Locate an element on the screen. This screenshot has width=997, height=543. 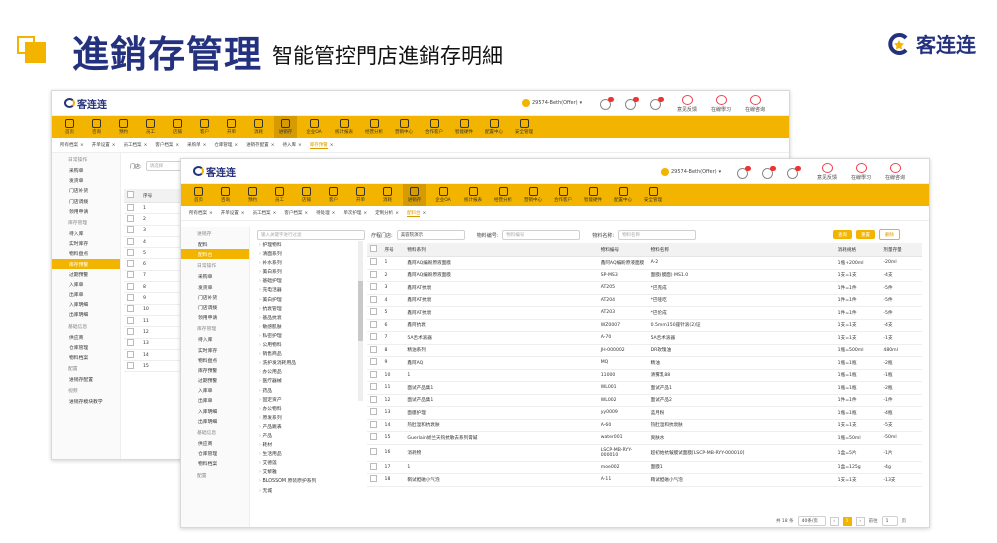
tree-node: › 办公用品 is located at coordinates (309, 372).